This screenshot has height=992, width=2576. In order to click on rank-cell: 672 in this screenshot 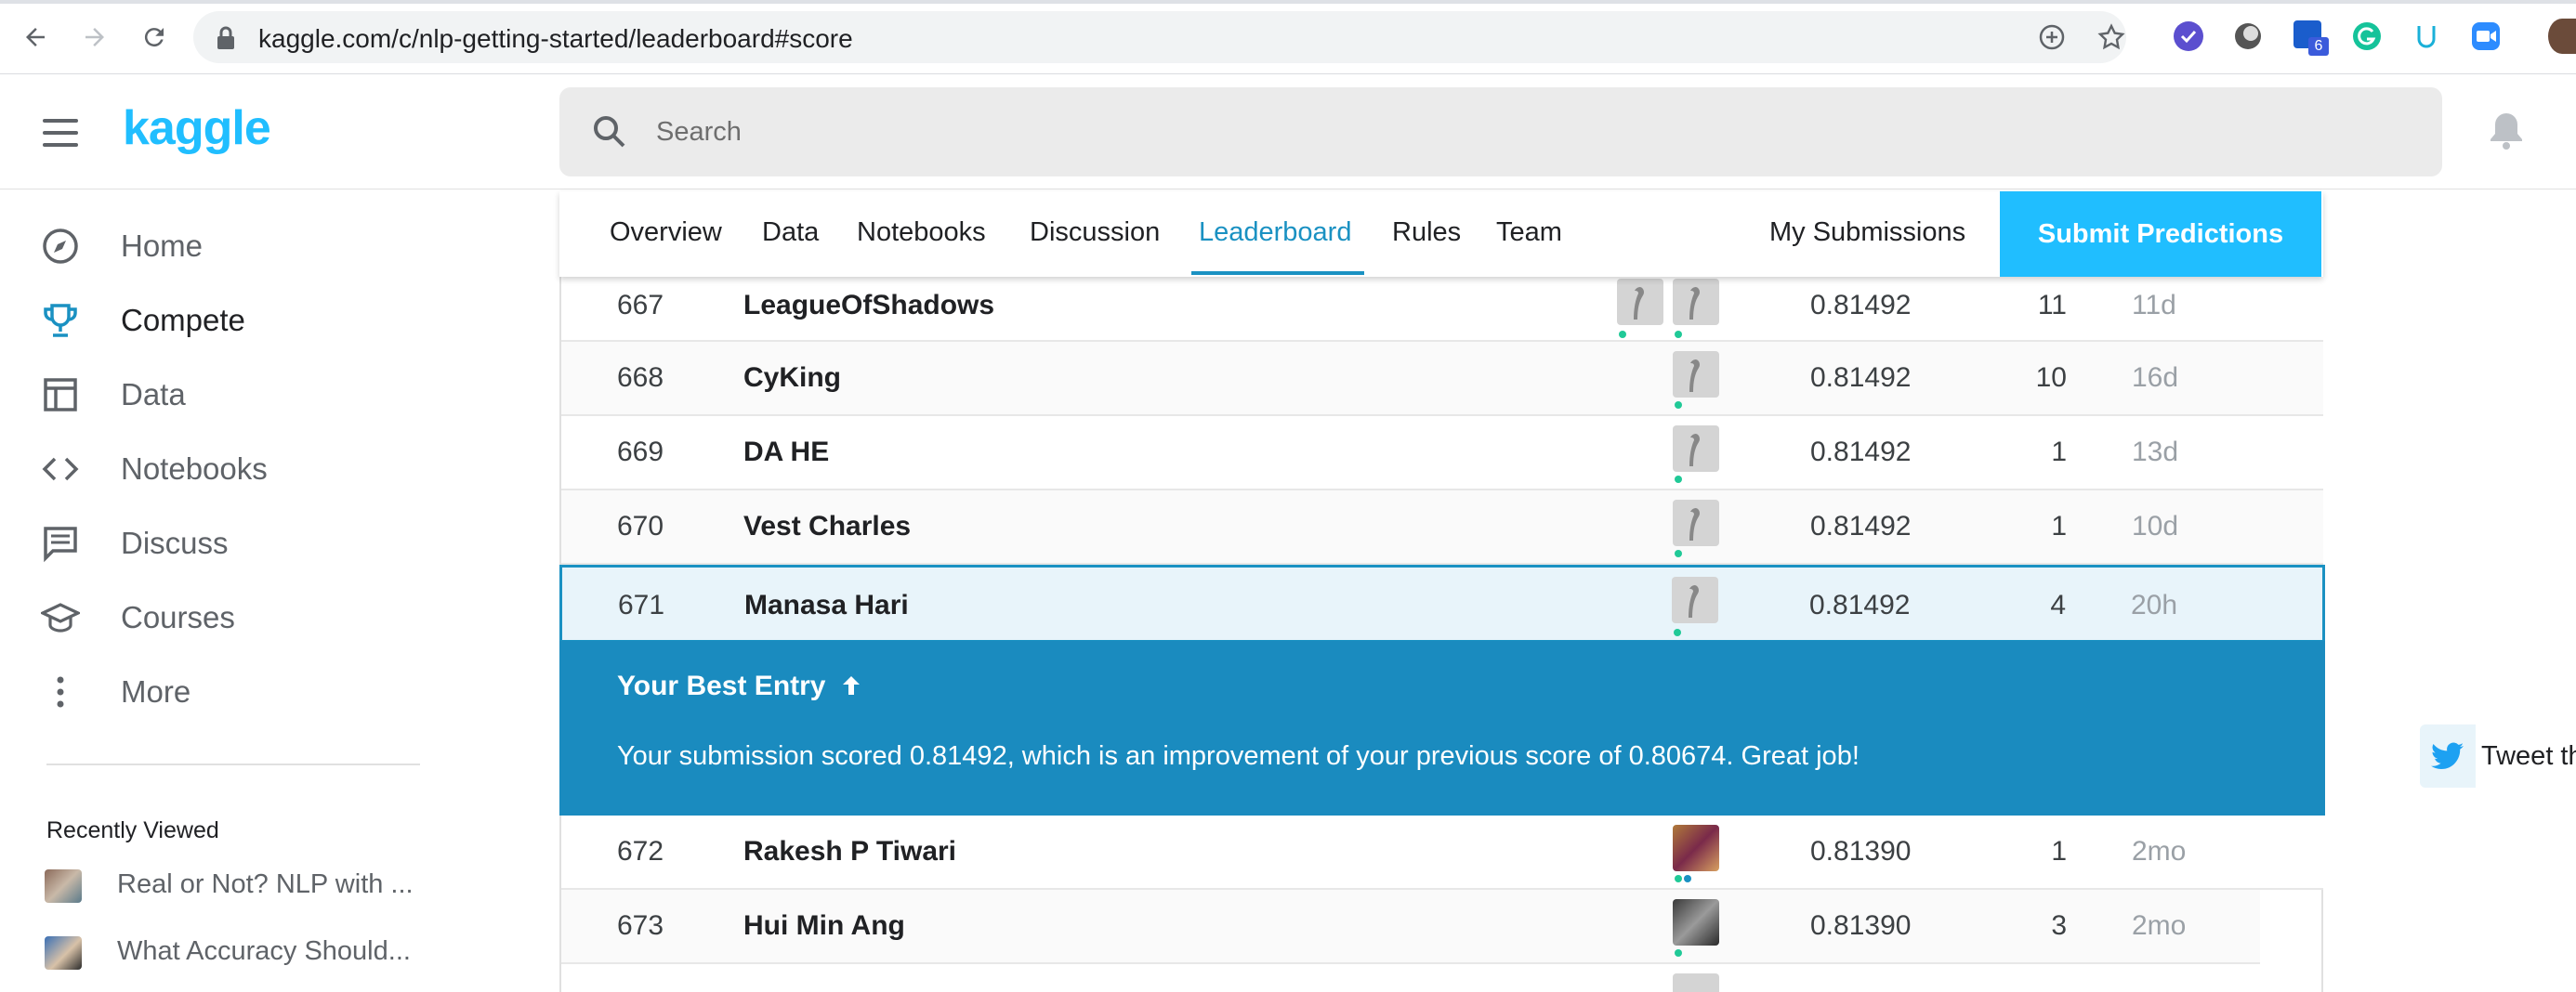, I will do `click(640, 852)`.